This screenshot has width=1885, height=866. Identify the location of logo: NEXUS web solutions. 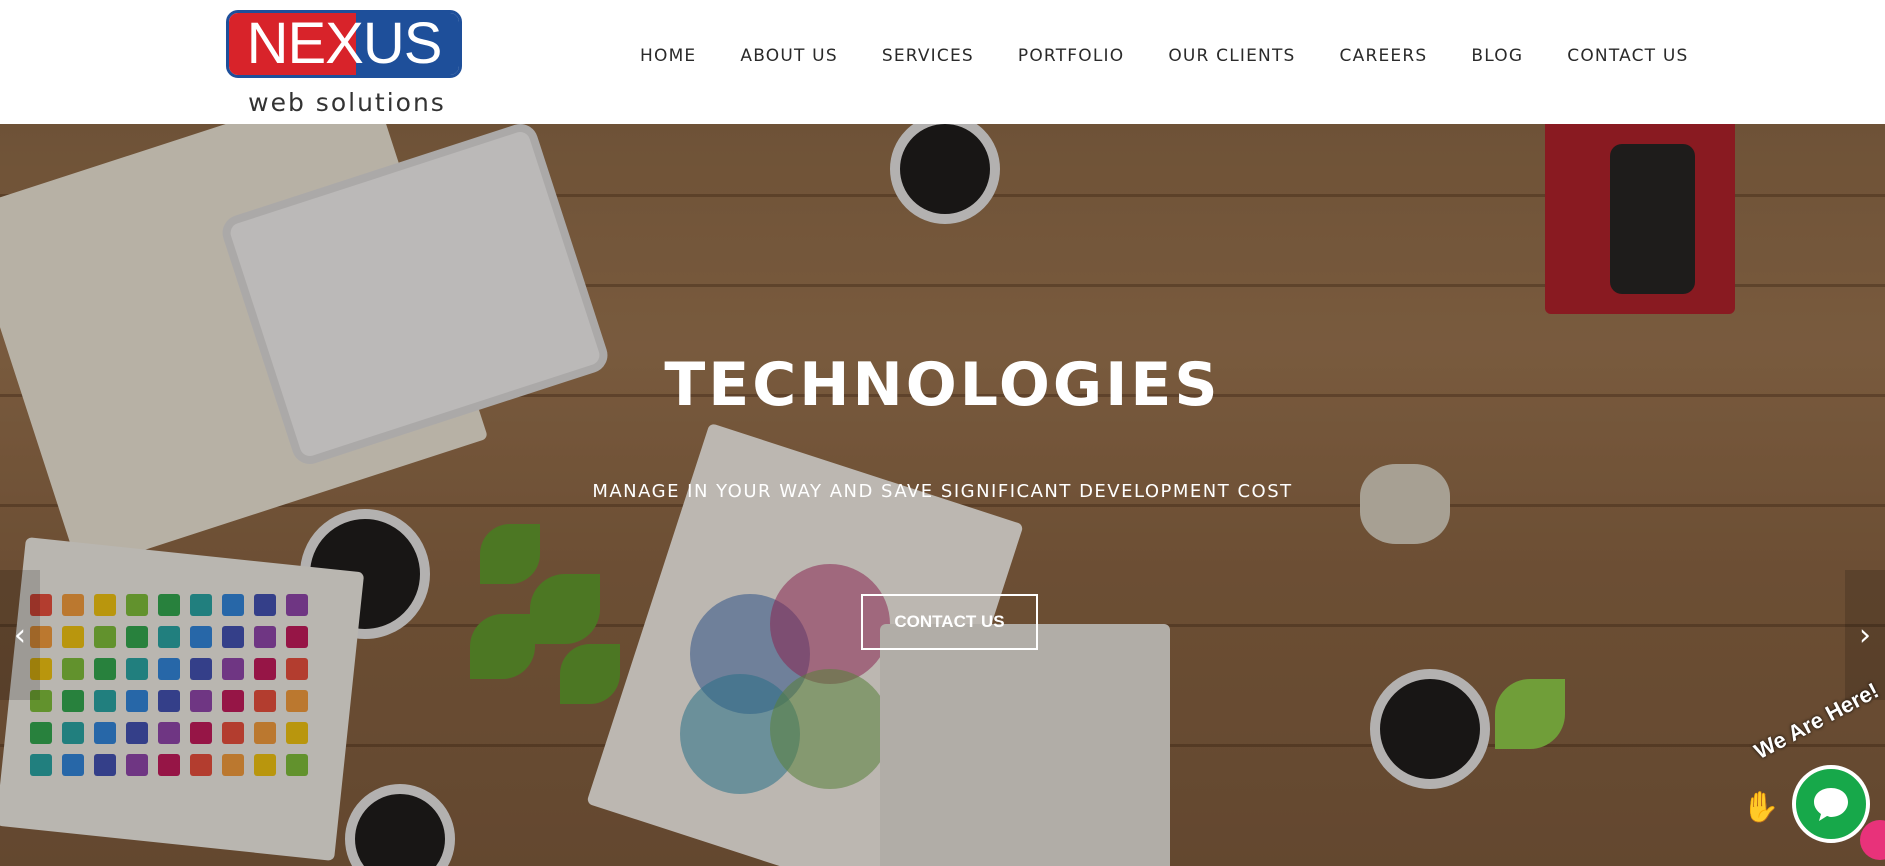
(344, 64).